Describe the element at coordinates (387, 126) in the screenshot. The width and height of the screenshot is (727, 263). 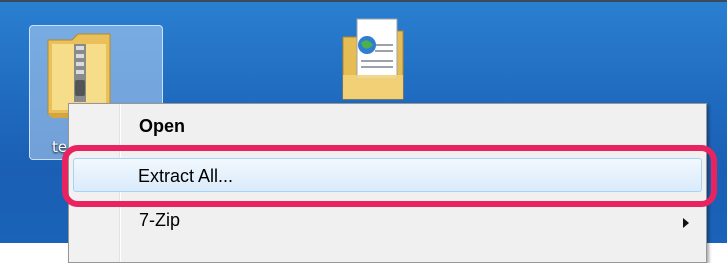
I see `menu-item-open: Open` at that location.